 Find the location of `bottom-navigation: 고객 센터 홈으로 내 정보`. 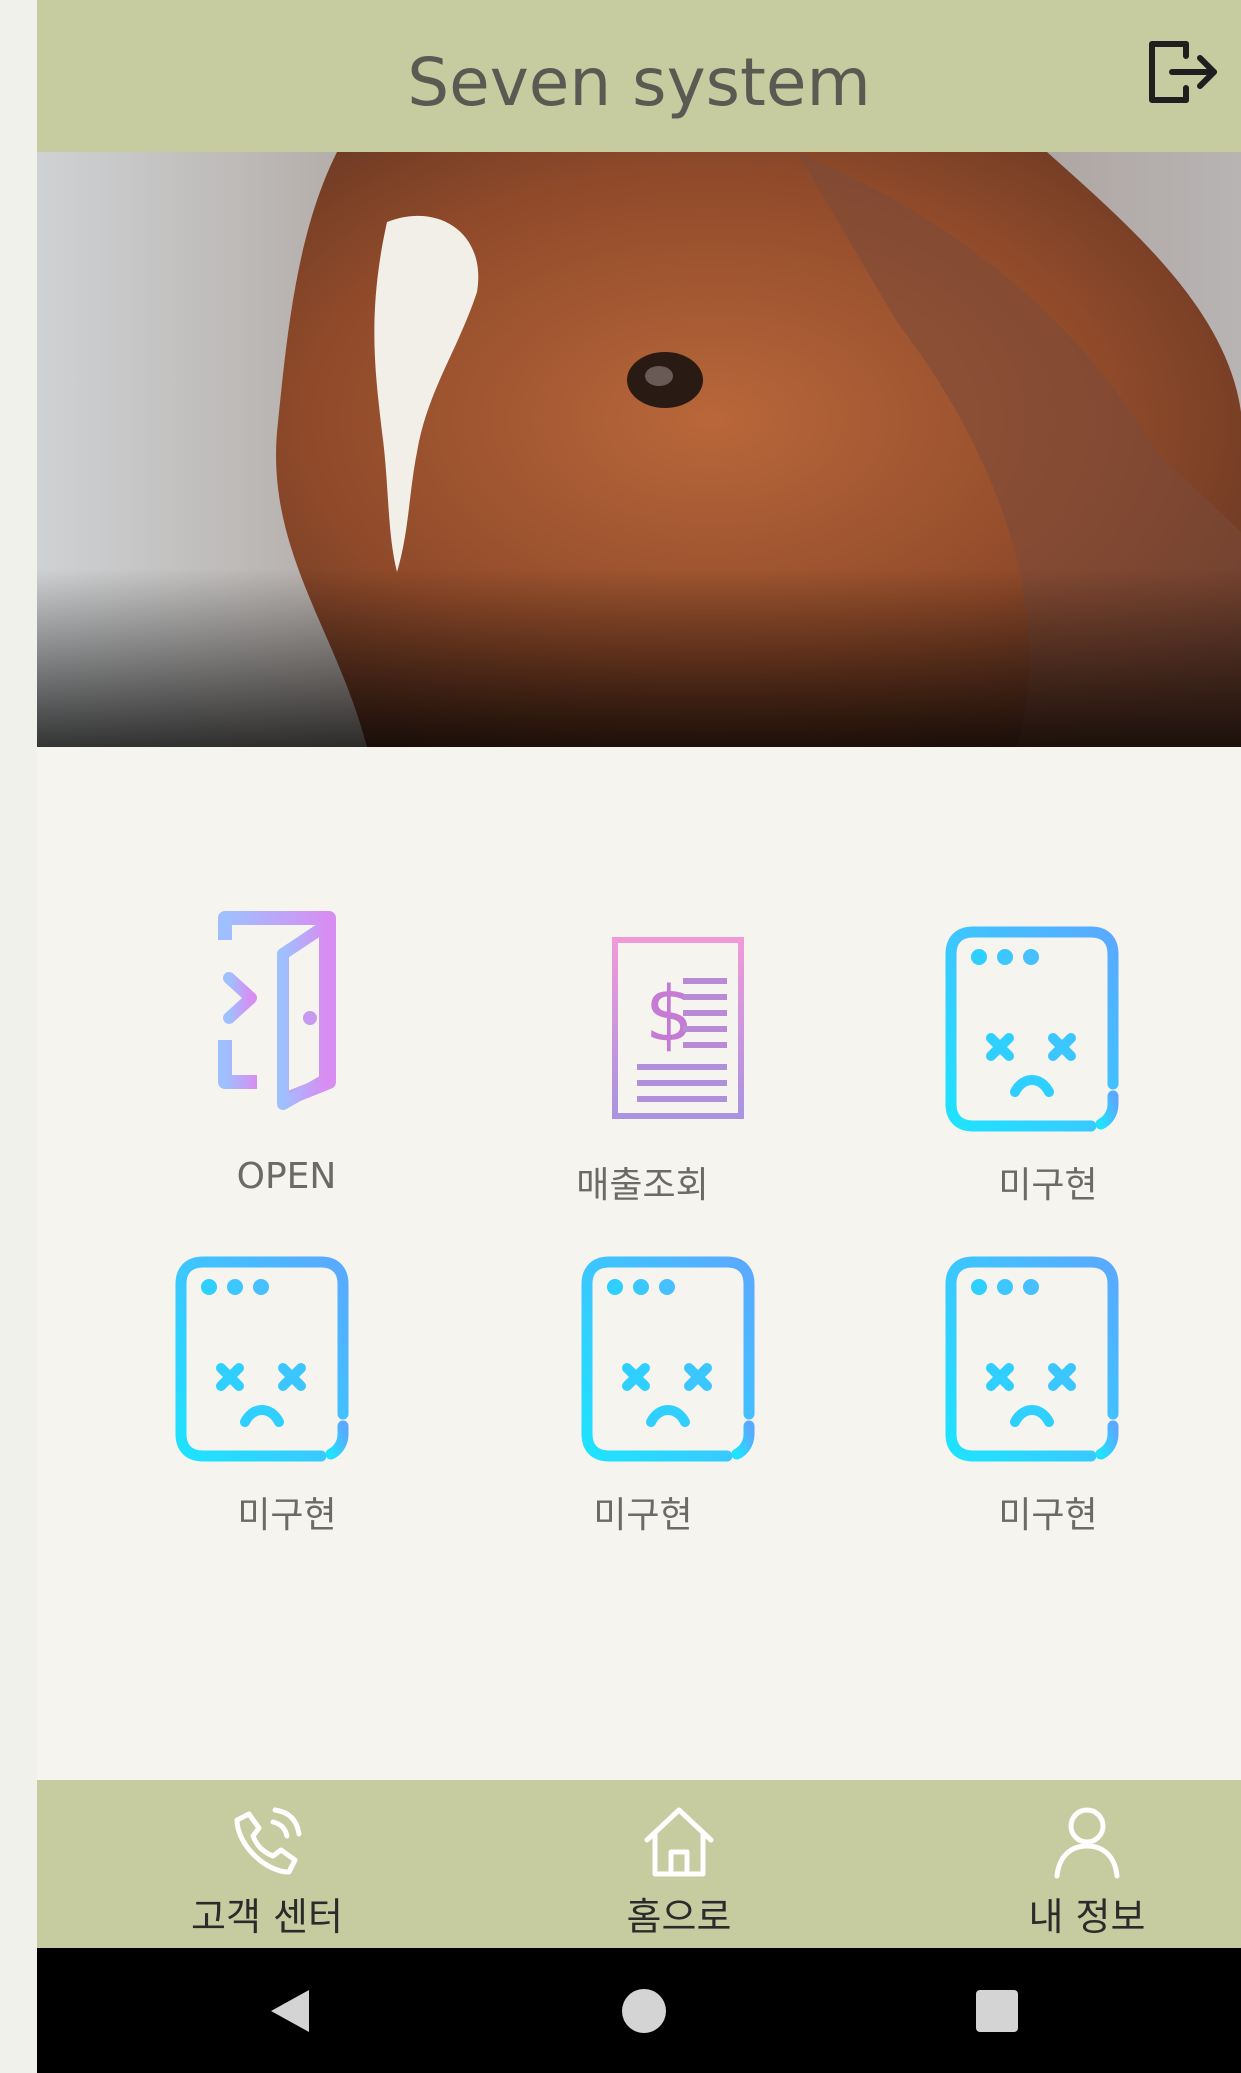

bottom-navigation: 고객 센터 홈으로 내 정보 is located at coordinates (639, 1864).